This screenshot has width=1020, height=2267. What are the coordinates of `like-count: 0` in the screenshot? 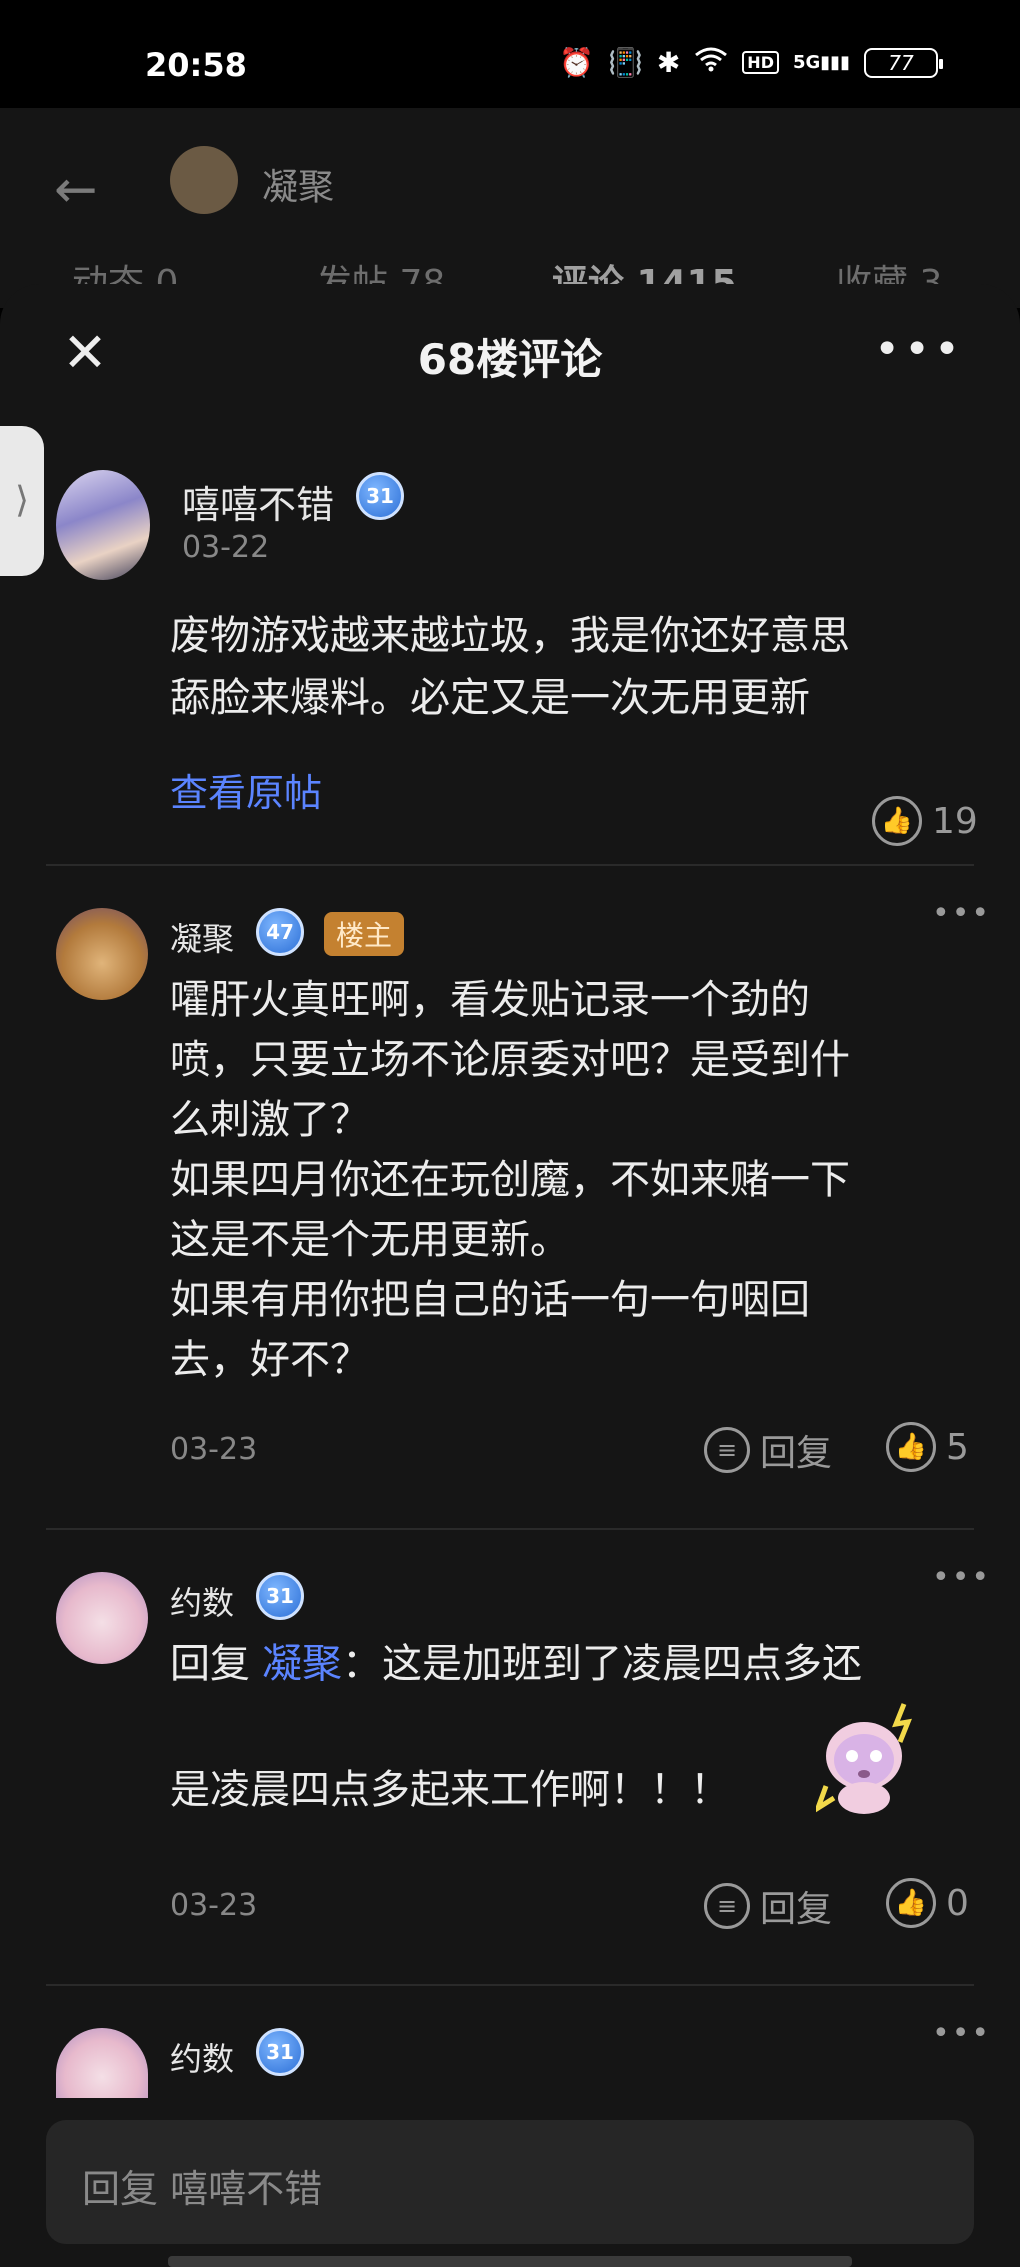 It's located at (957, 1903).